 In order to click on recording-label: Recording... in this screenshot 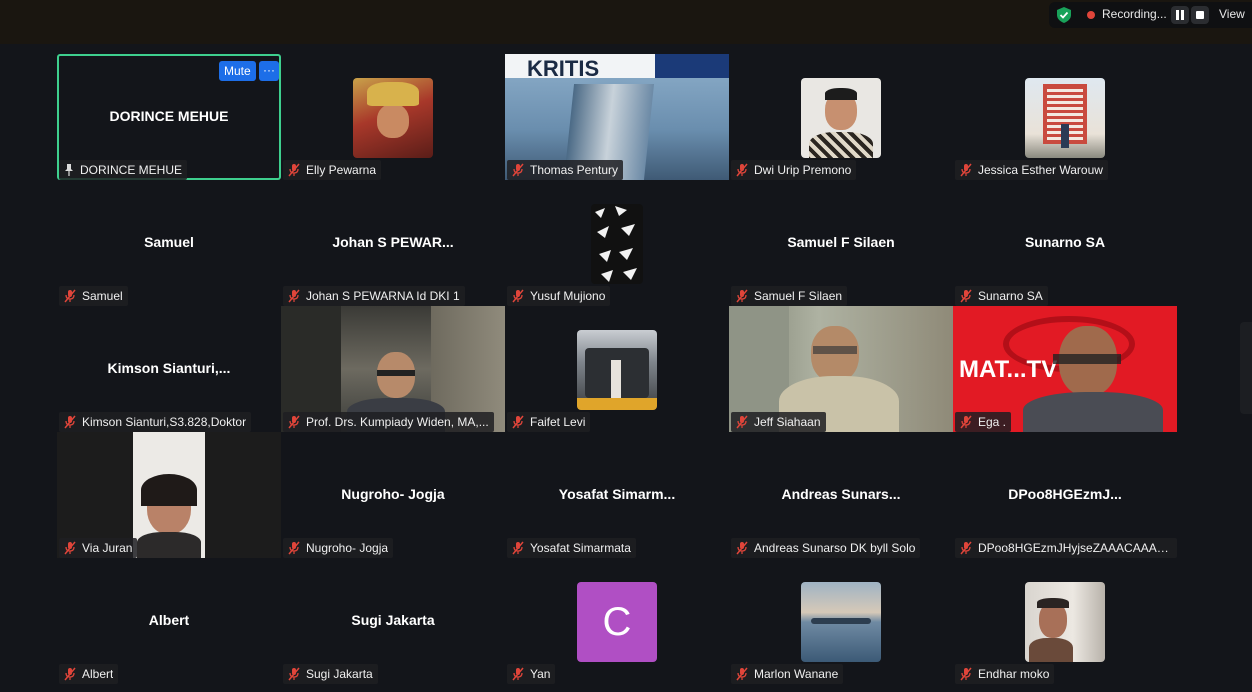, I will do `click(1134, 14)`.